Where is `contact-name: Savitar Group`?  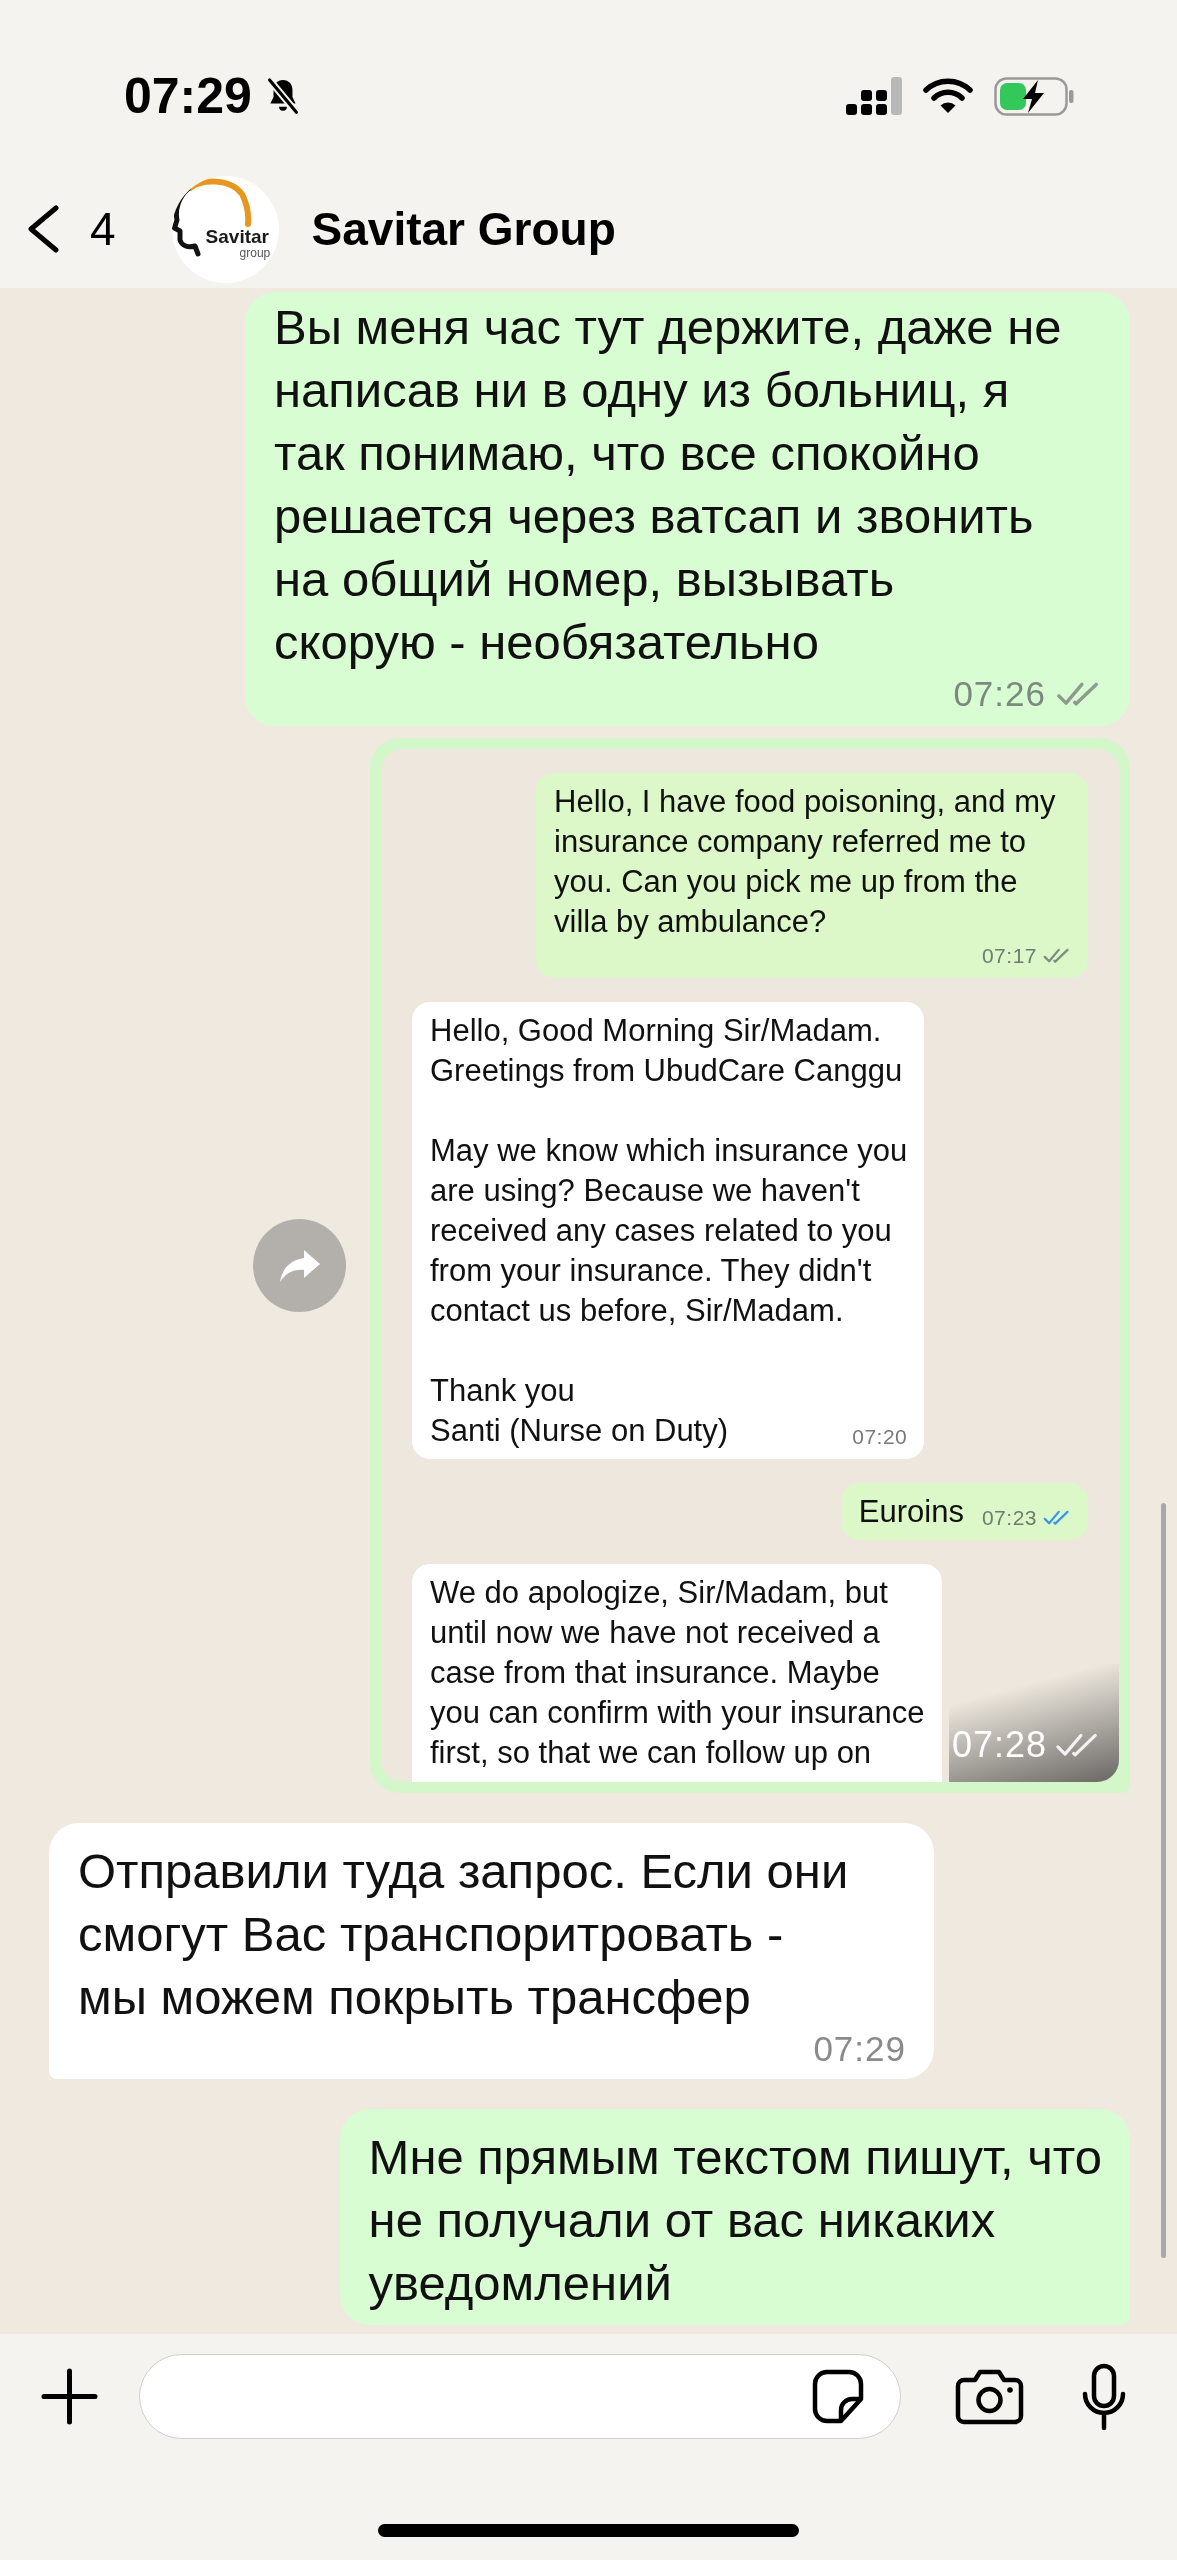
contact-name: Savitar Group is located at coordinates (463, 229).